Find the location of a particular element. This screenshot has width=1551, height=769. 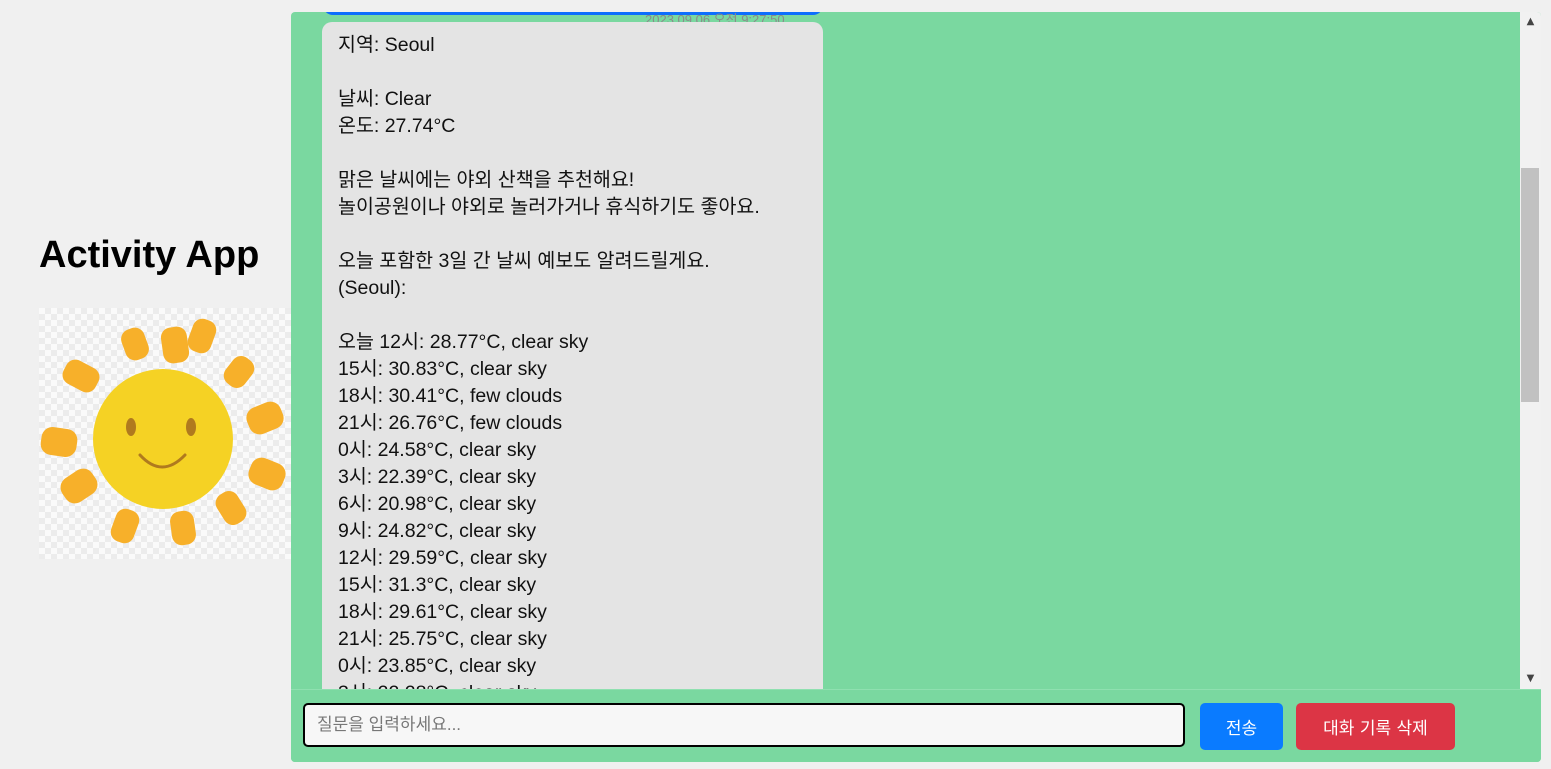

message-scrollbar: ▲ ▼ is located at coordinates (1530, 350).